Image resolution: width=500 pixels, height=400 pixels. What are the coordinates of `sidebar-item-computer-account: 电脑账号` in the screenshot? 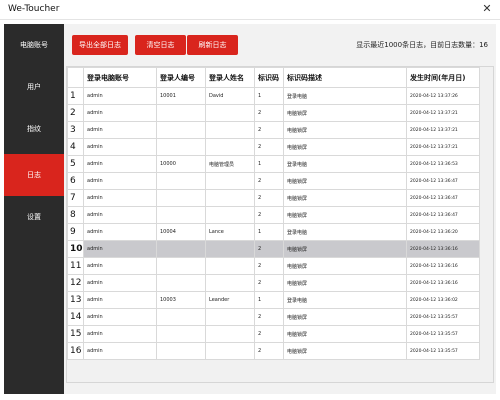 It's located at (34, 45).